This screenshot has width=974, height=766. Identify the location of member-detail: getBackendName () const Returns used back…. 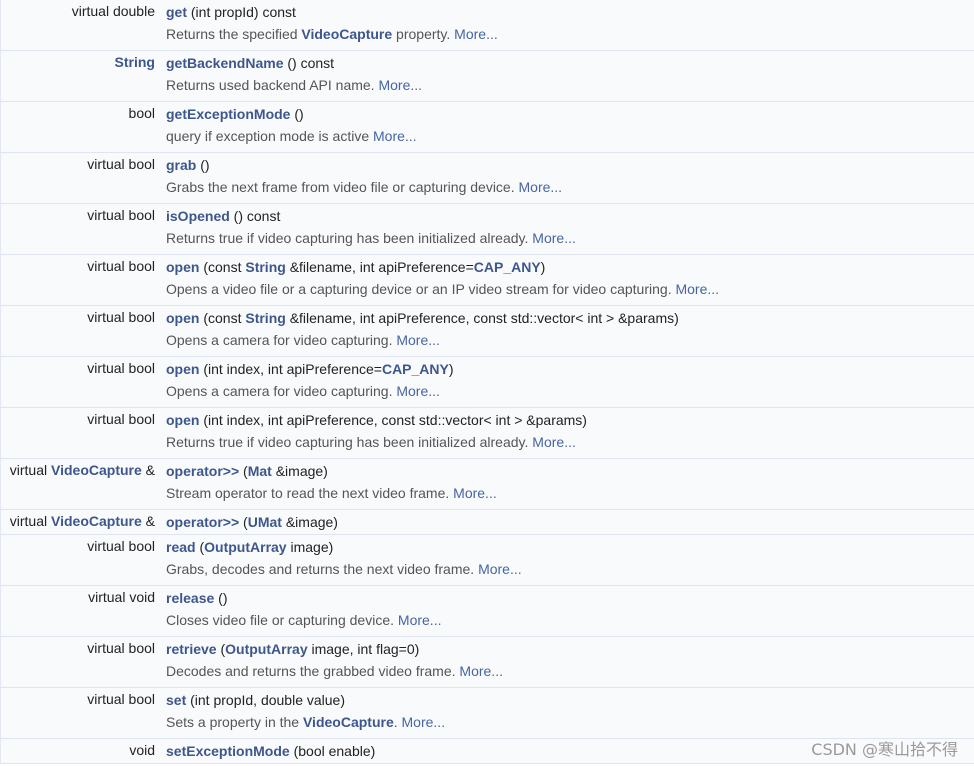
(567, 76).